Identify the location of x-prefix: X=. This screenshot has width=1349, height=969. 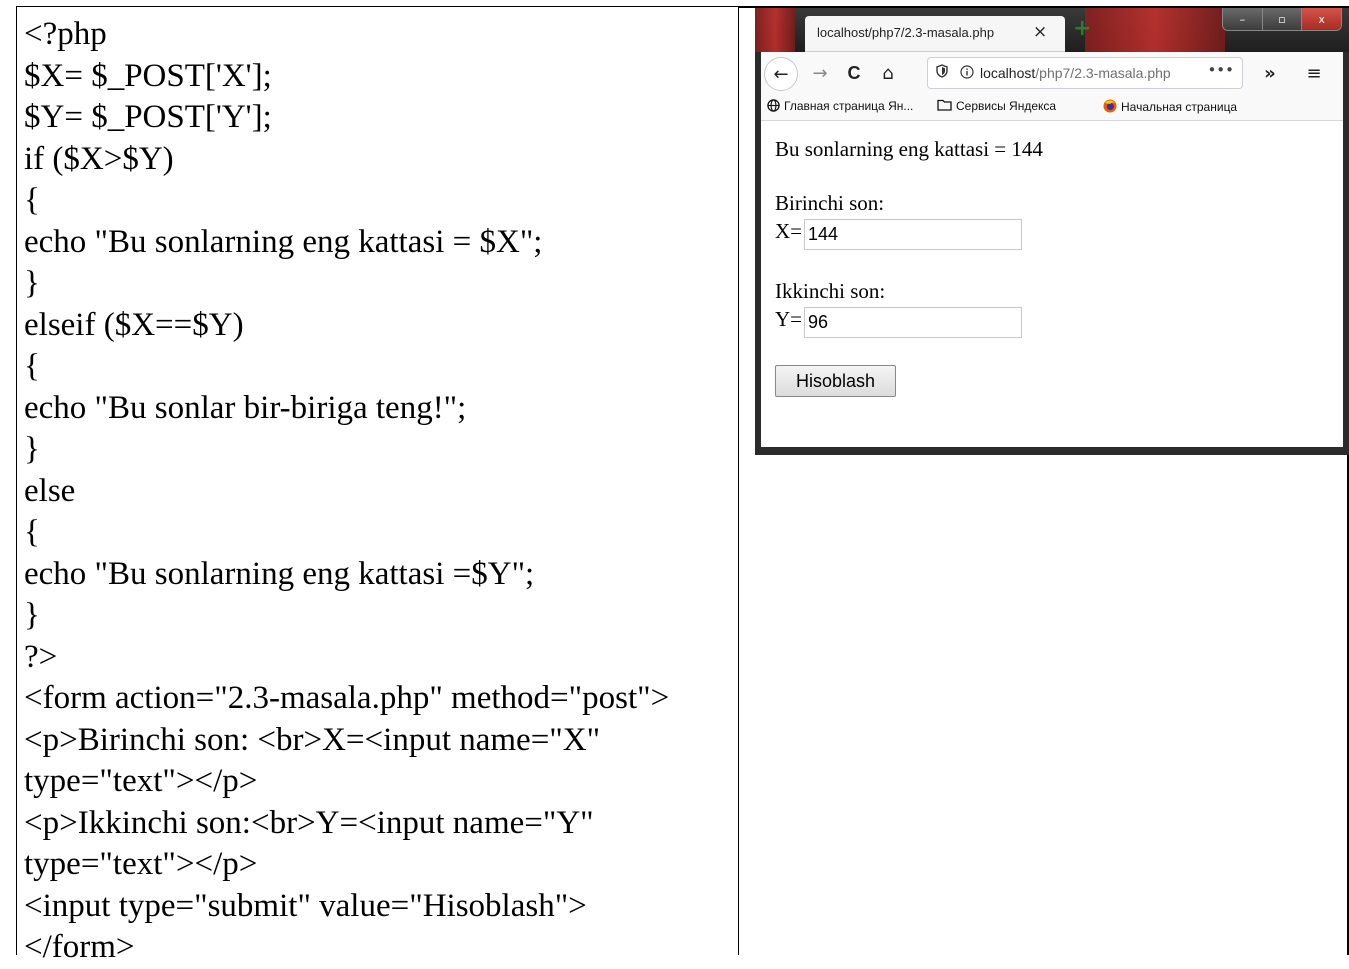
(789, 231).